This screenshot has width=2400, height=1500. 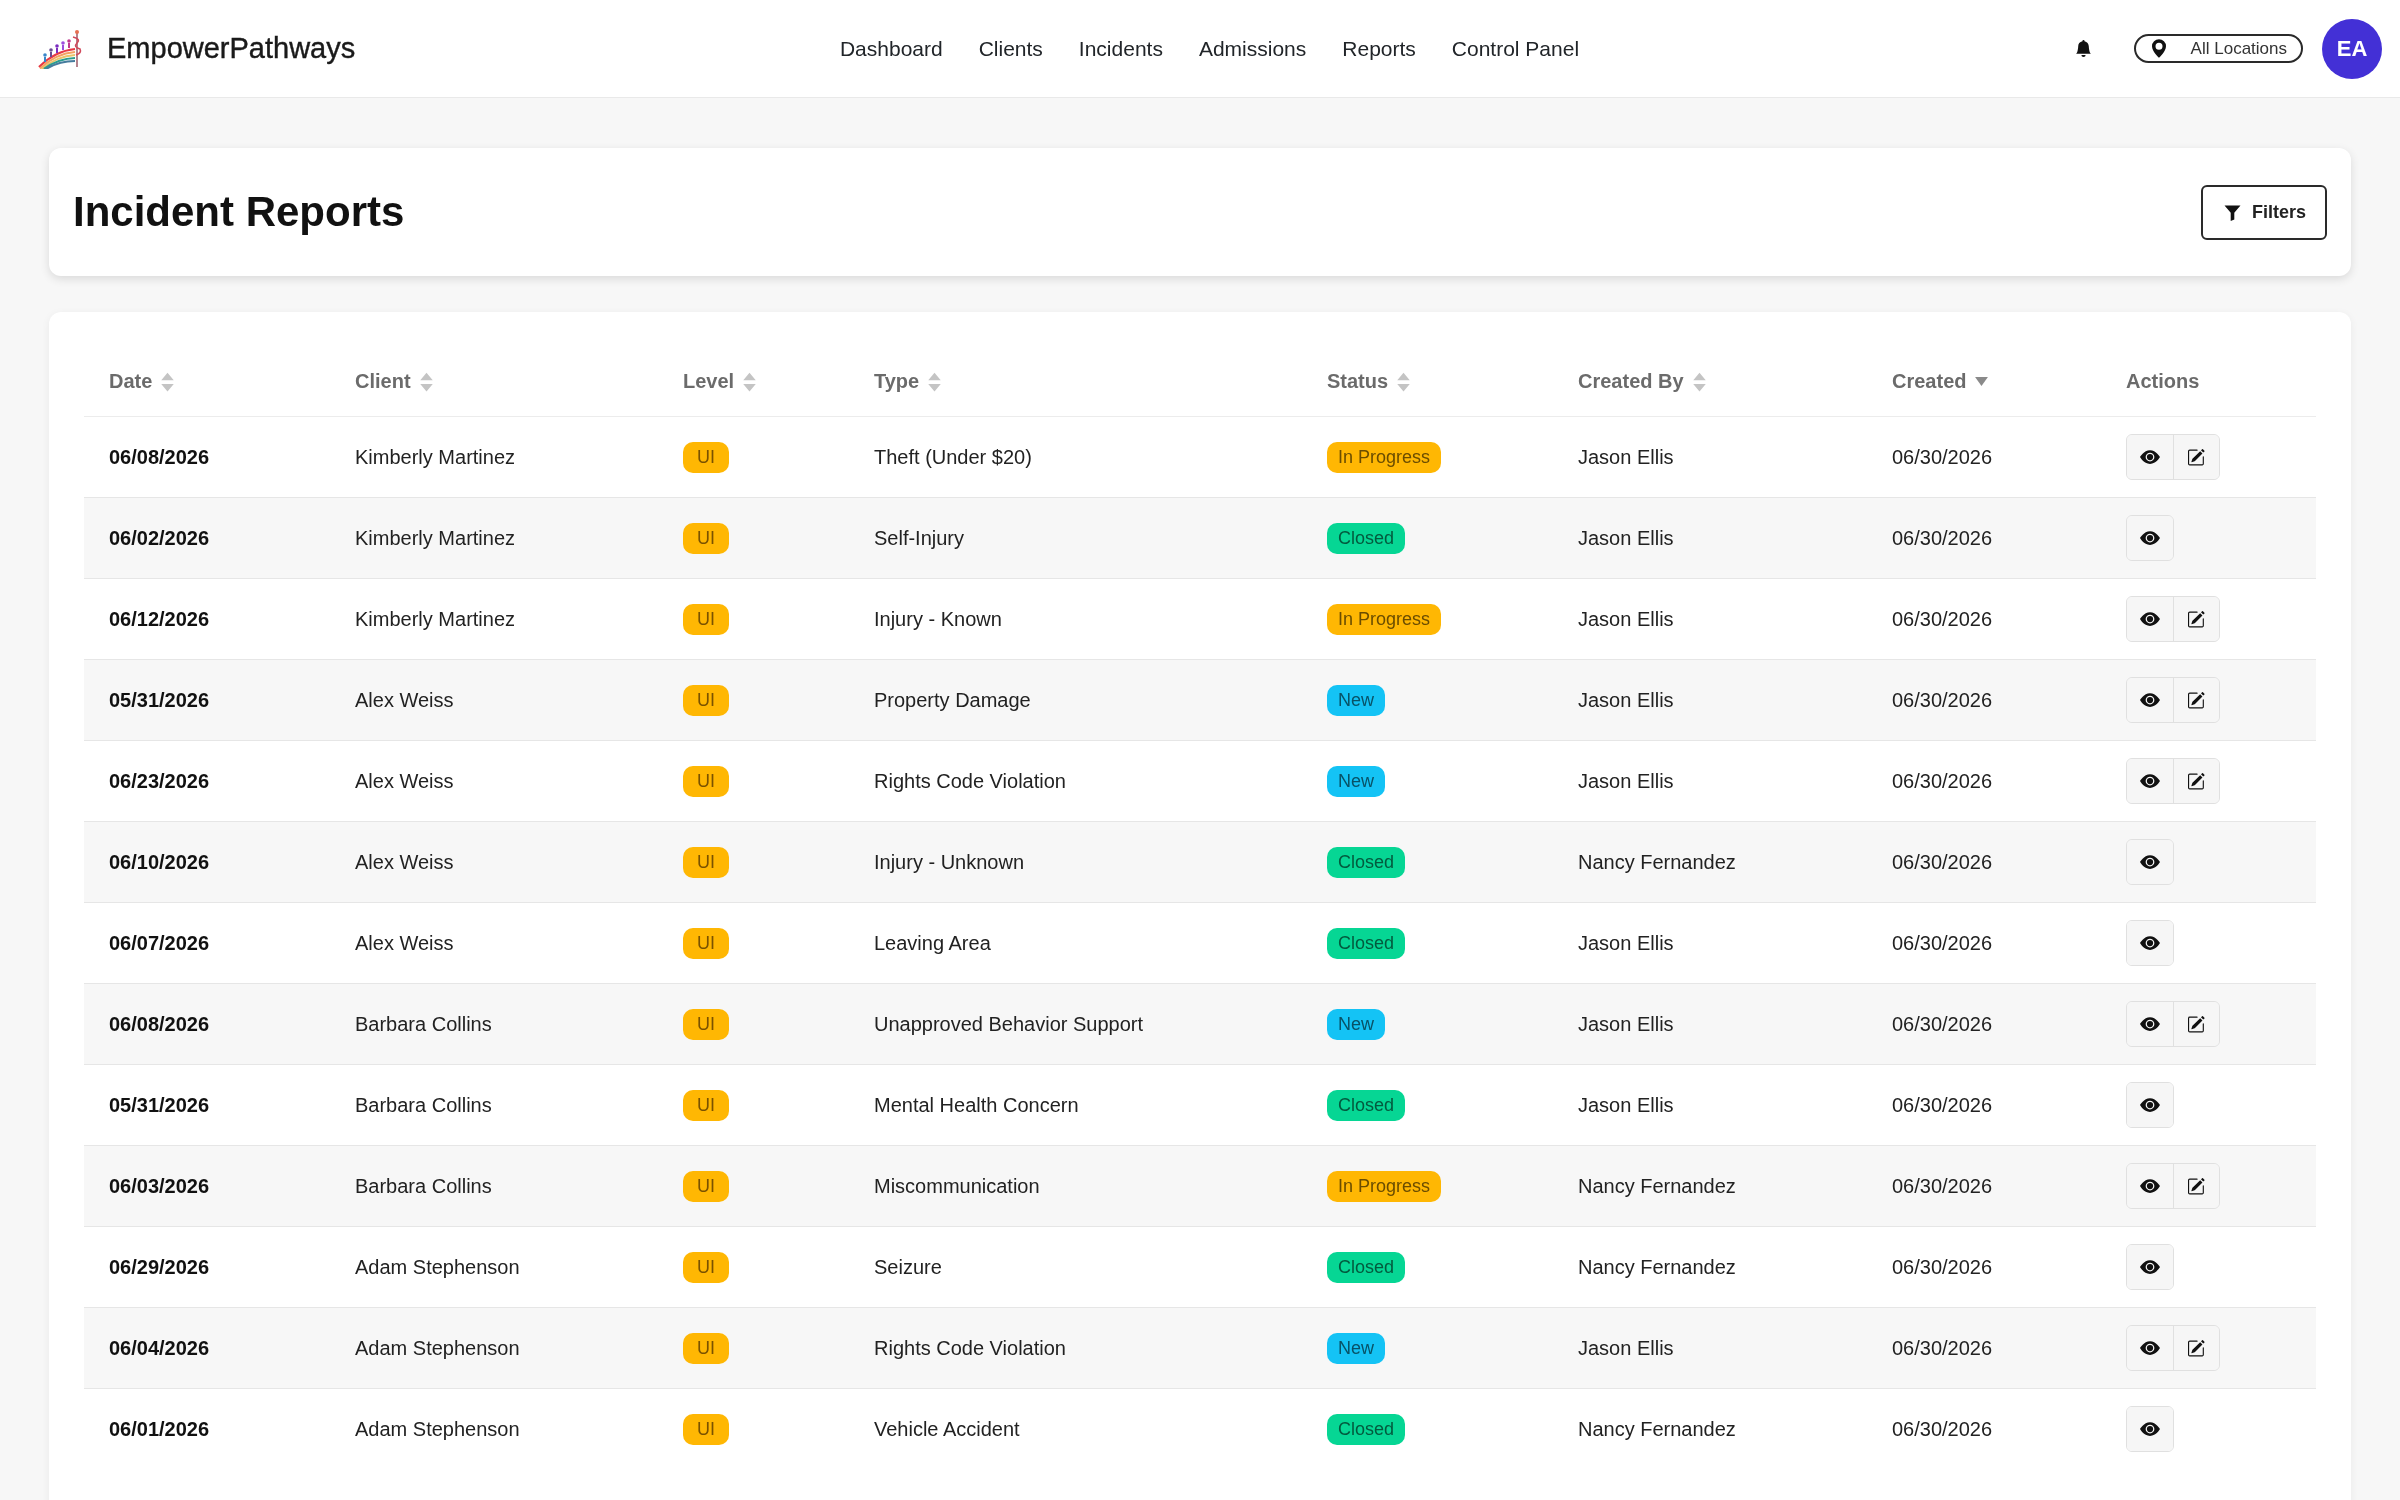 I want to click on incident-date: 06/12/2026, so click(x=159, y=618).